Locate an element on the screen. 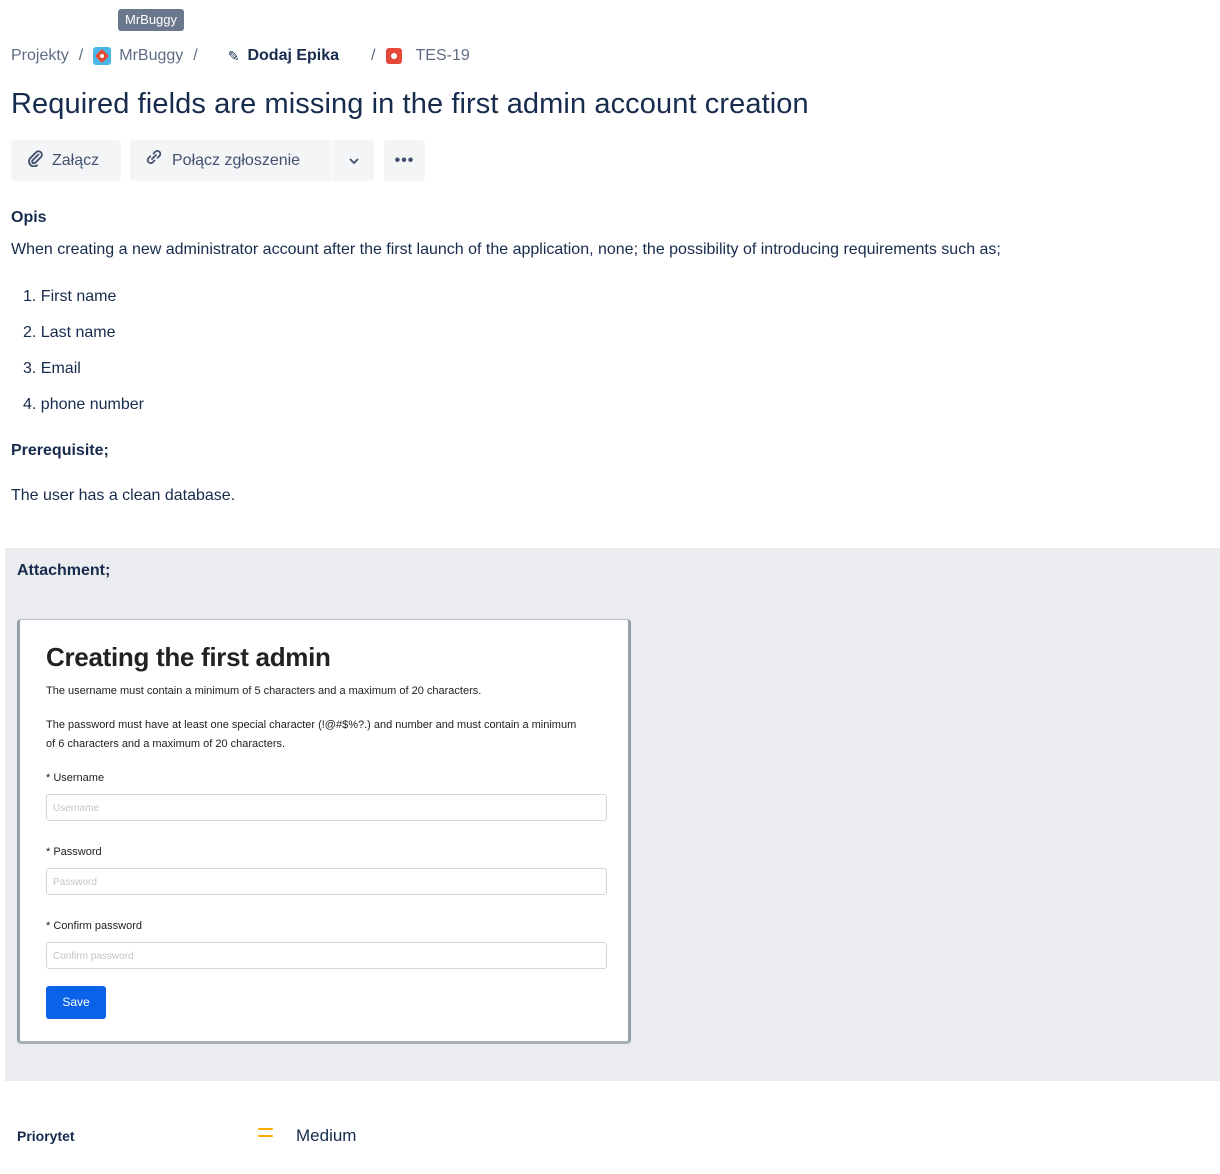 This screenshot has height=1174, width=1220. list-item: 4. phone number is located at coordinates (83, 404).